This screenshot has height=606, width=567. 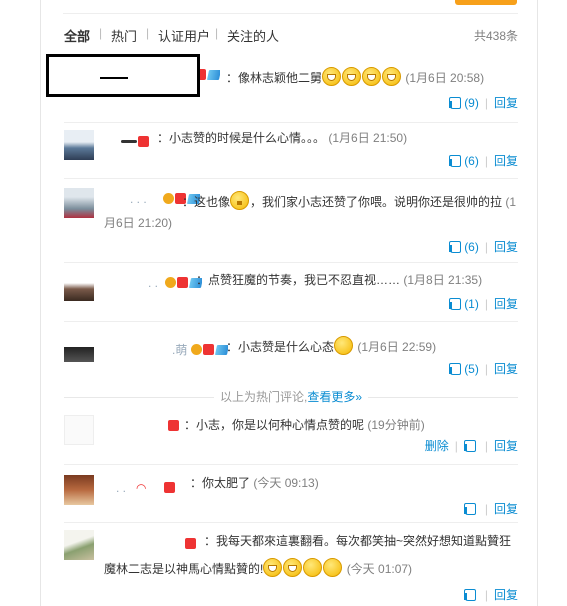 I want to click on see-more-link: 查看更多», so click(x=334, y=397).